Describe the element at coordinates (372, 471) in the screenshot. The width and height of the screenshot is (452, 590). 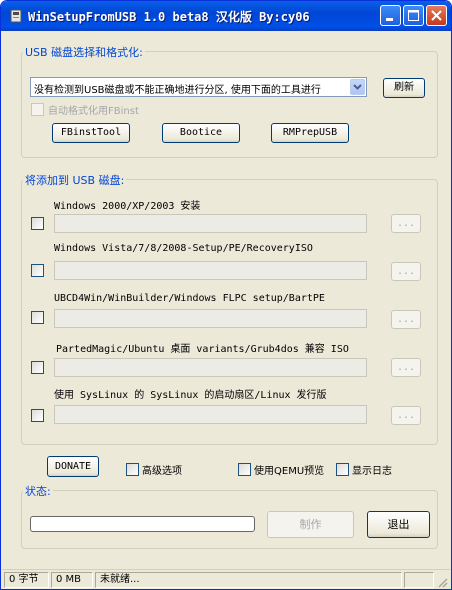
I see `show-log-label: 显示日志` at that location.